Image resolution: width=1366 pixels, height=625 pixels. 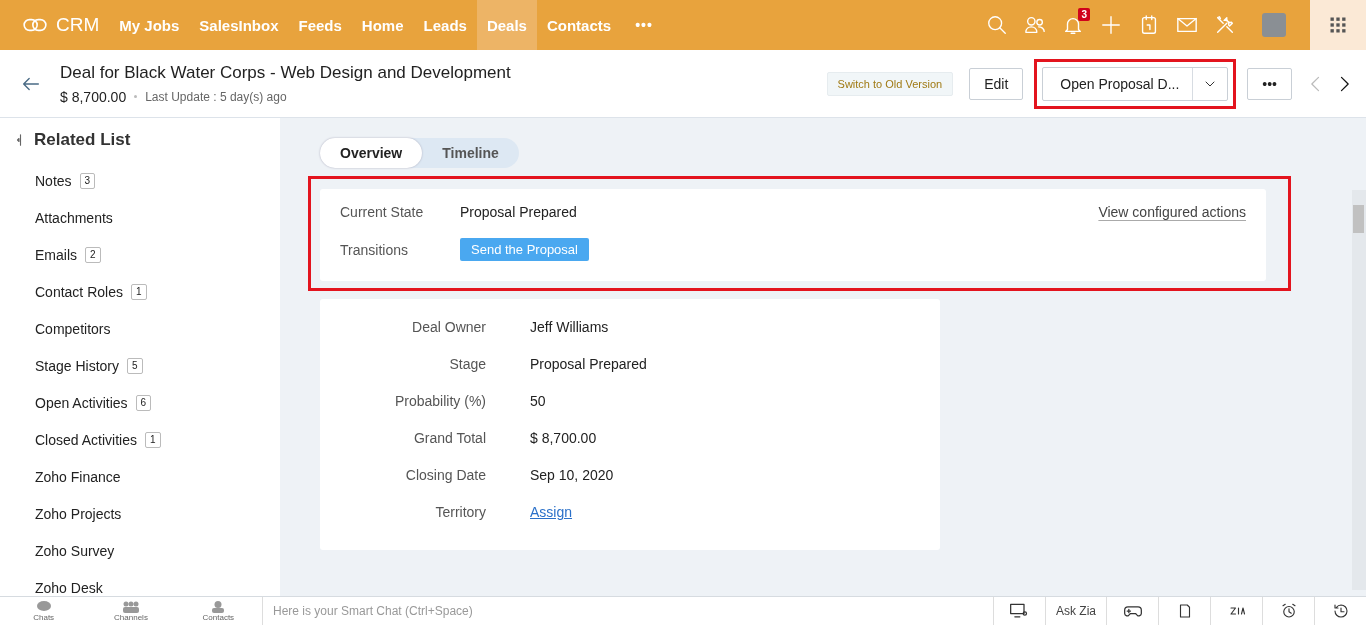 I want to click on field-label: Transitions, so click(x=374, y=249).